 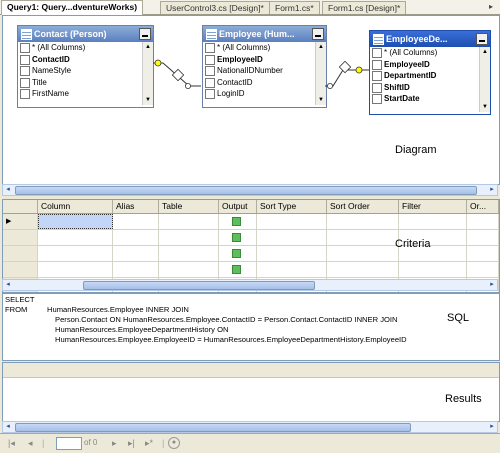 What do you see at coordinates (69, 443) in the screenshot?
I see `record-position-input` at bounding box center [69, 443].